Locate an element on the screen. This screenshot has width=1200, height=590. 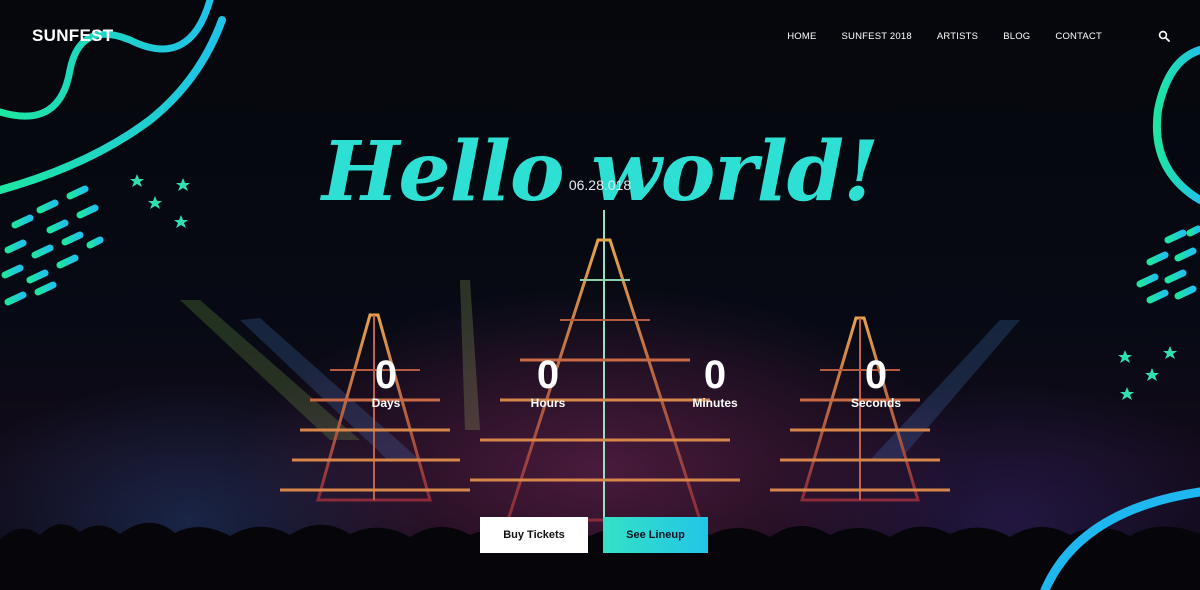
nav-item-blog: BLOG is located at coordinates (1016, 36).